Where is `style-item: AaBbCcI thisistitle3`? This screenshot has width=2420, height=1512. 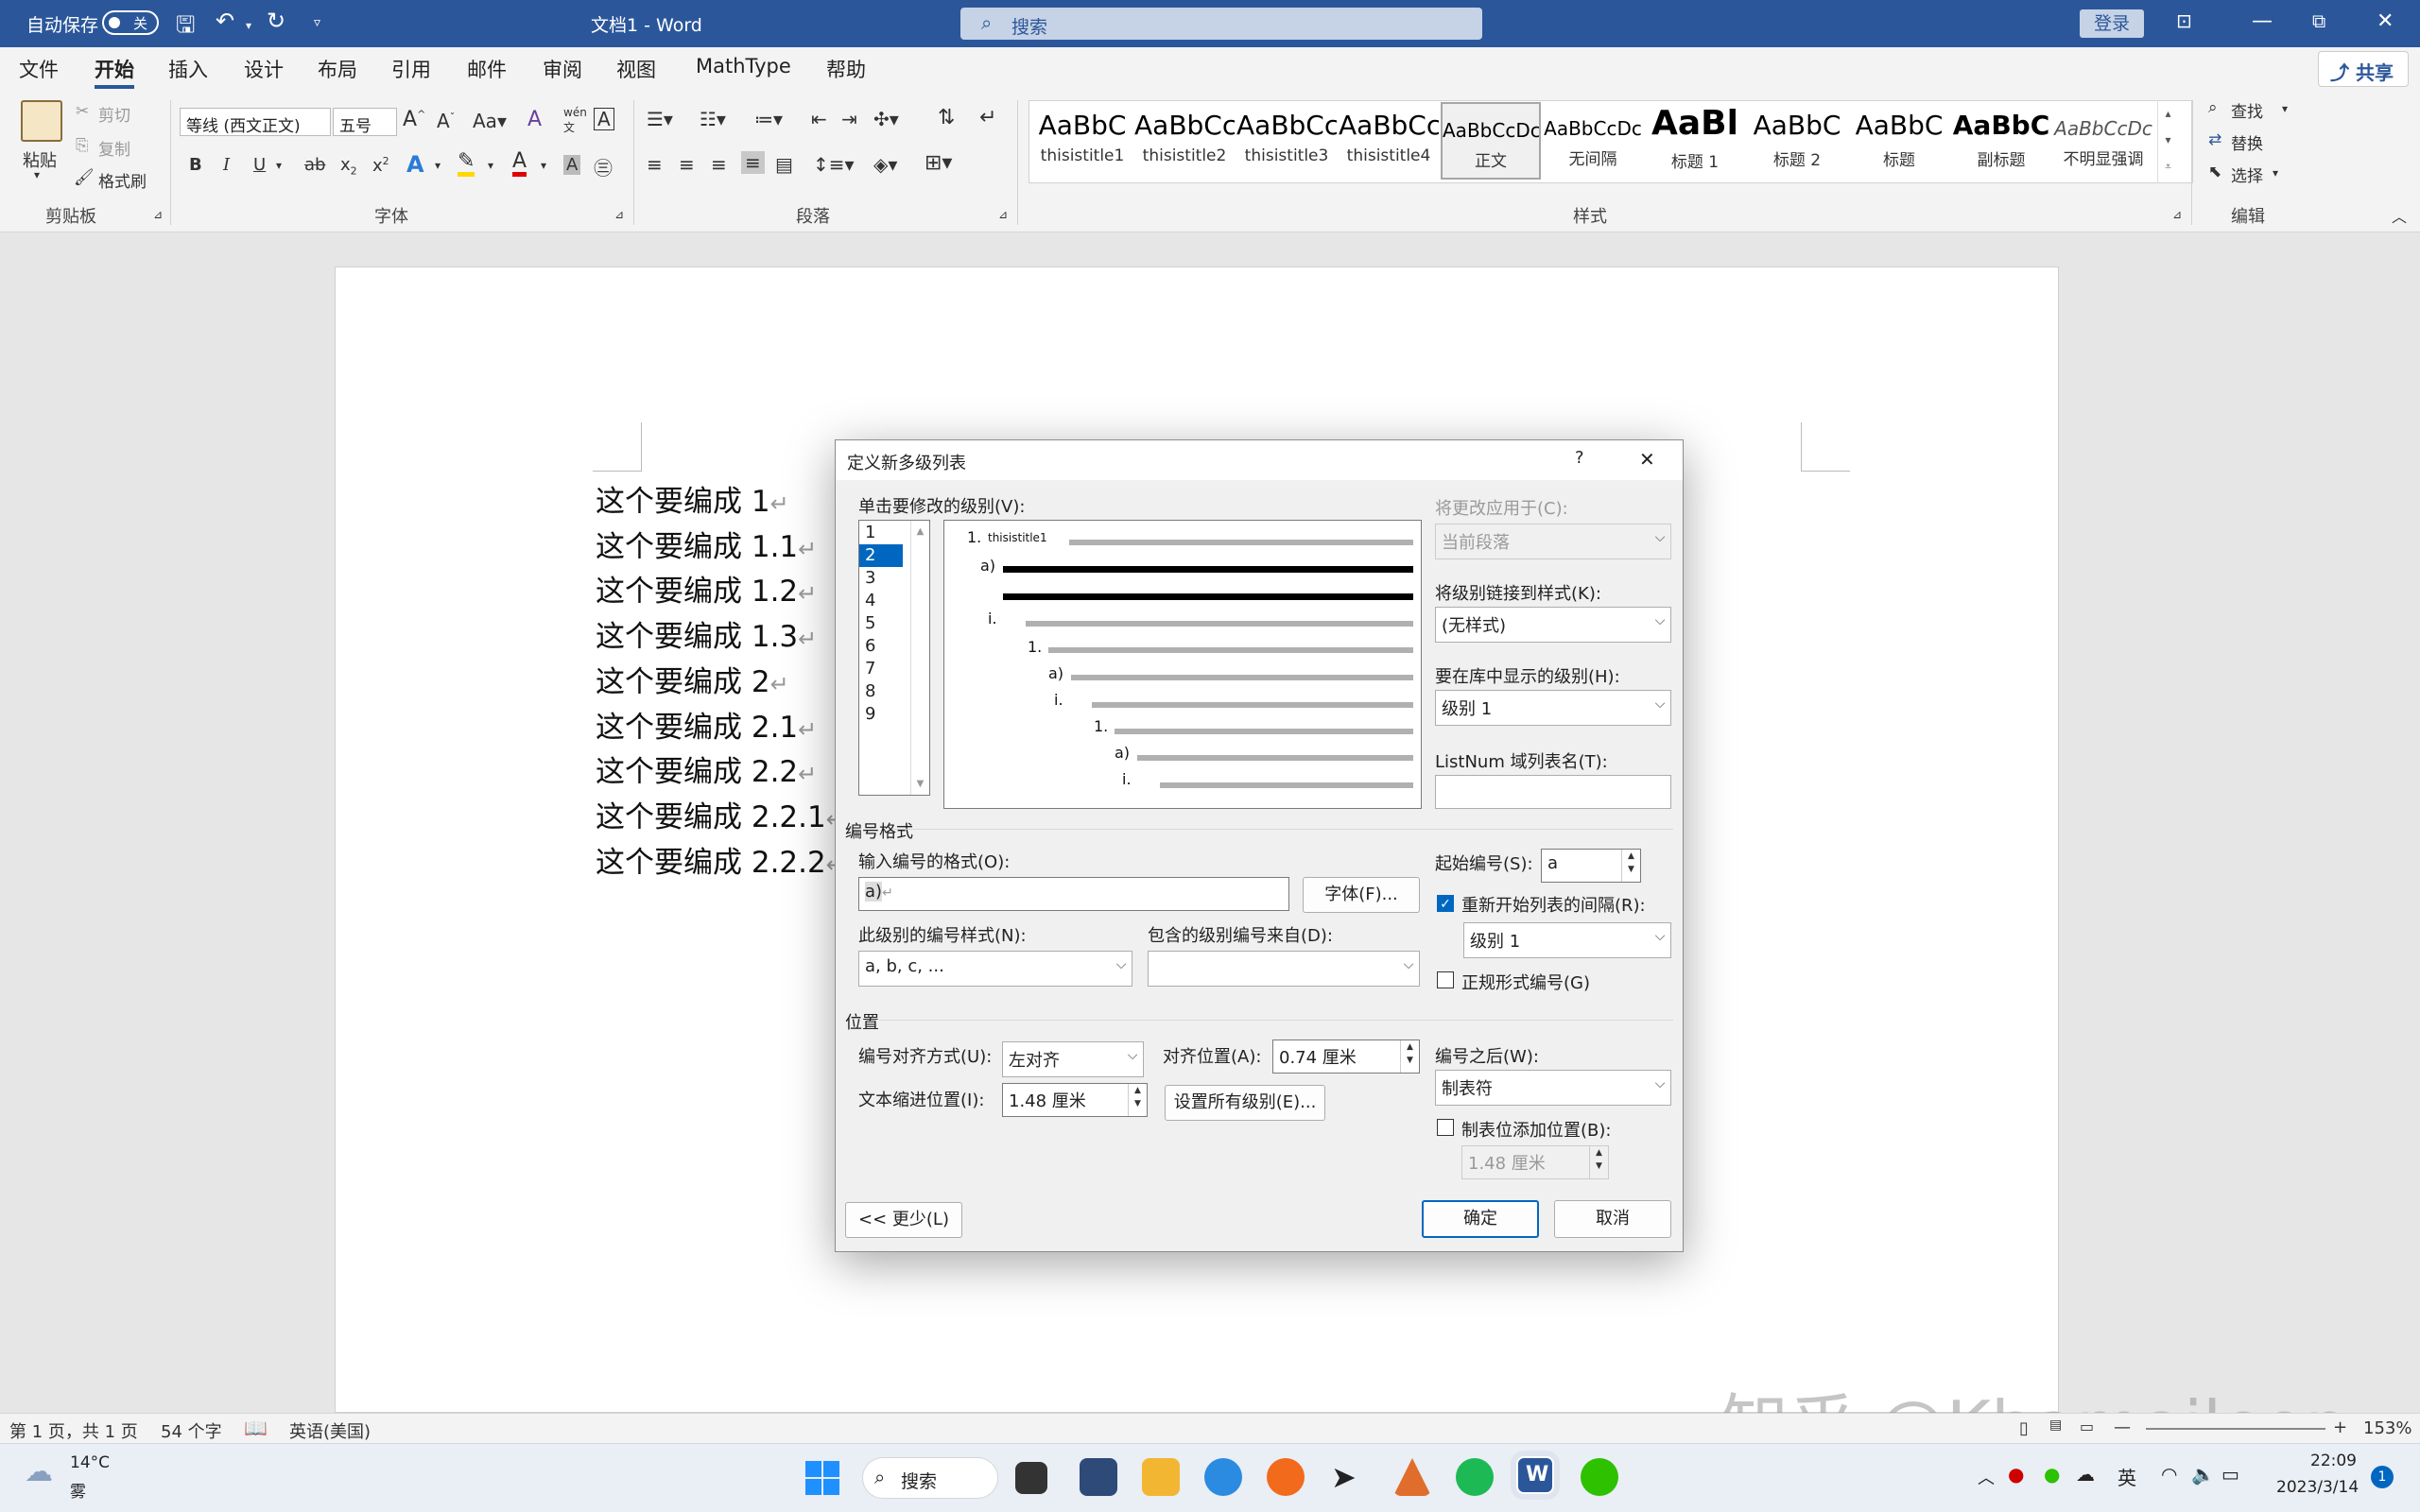 style-item: AaBbCcI thisistitle3 is located at coordinates (1286, 141).